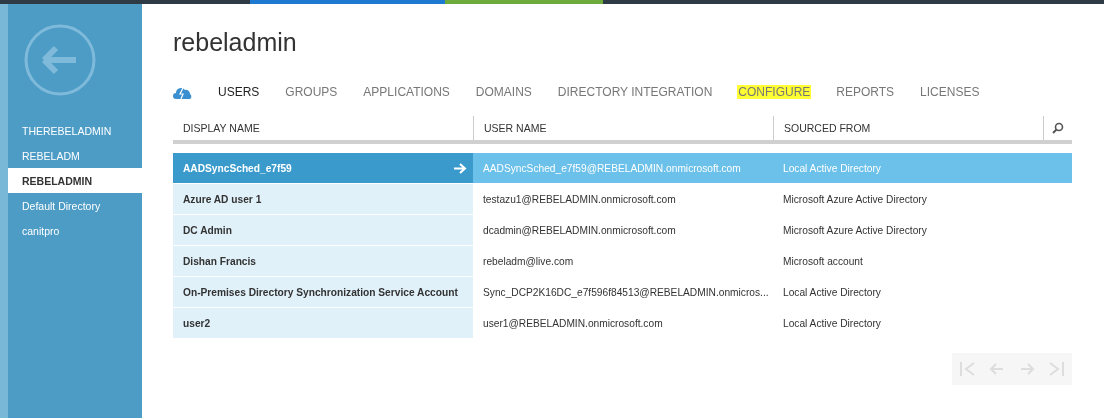 The width and height of the screenshot is (1104, 418). Describe the element at coordinates (623, 168) in the screenshot. I see `table-cell: AADSyncSched_e7f59@REBELADMIN.onmicrosoft.com` at that location.